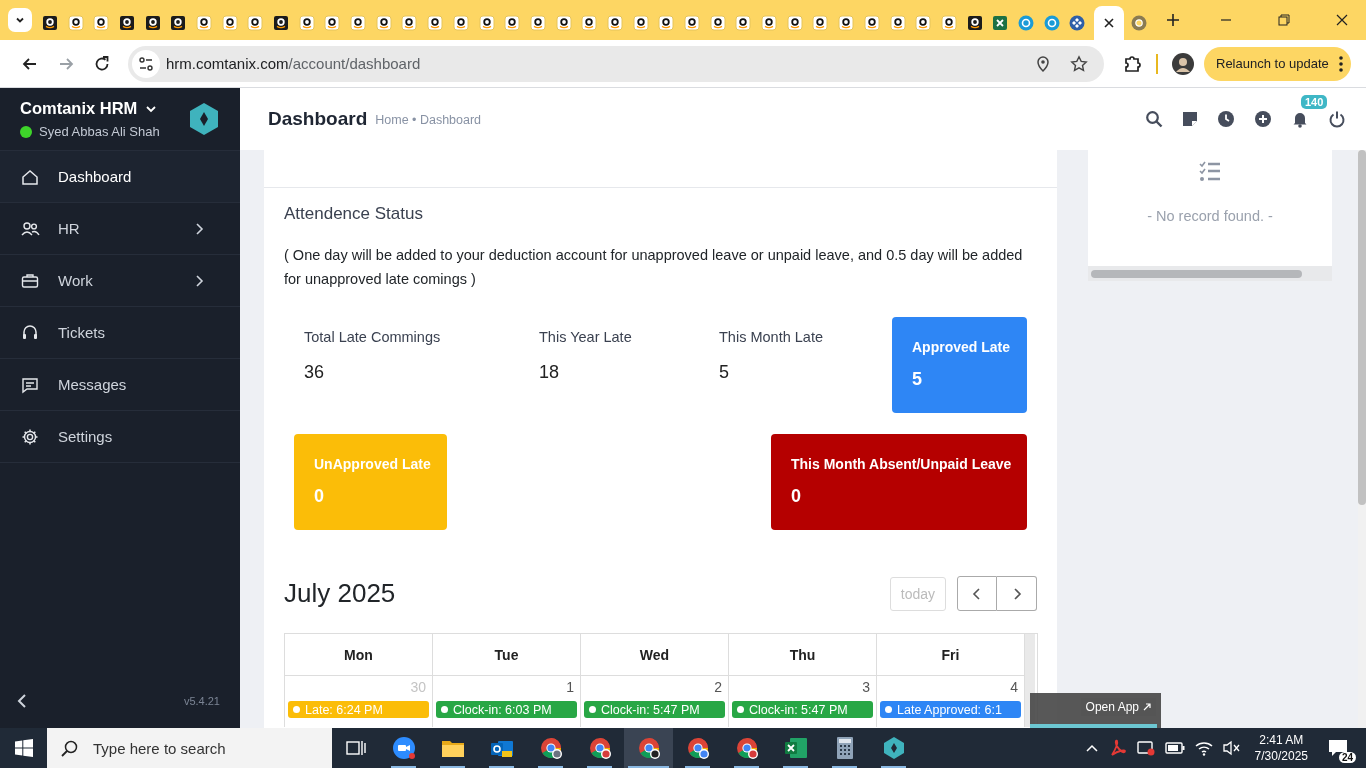  Describe the element at coordinates (79, 108) in the screenshot. I see `brand-name: Comtanix HRM` at that location.